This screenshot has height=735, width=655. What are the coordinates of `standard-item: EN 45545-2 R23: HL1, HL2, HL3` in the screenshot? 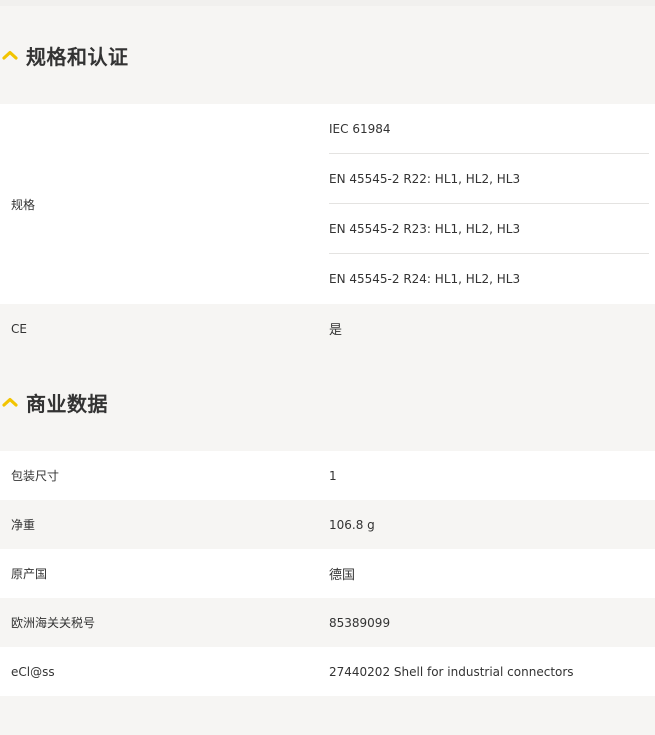 It's located at (489, 229).